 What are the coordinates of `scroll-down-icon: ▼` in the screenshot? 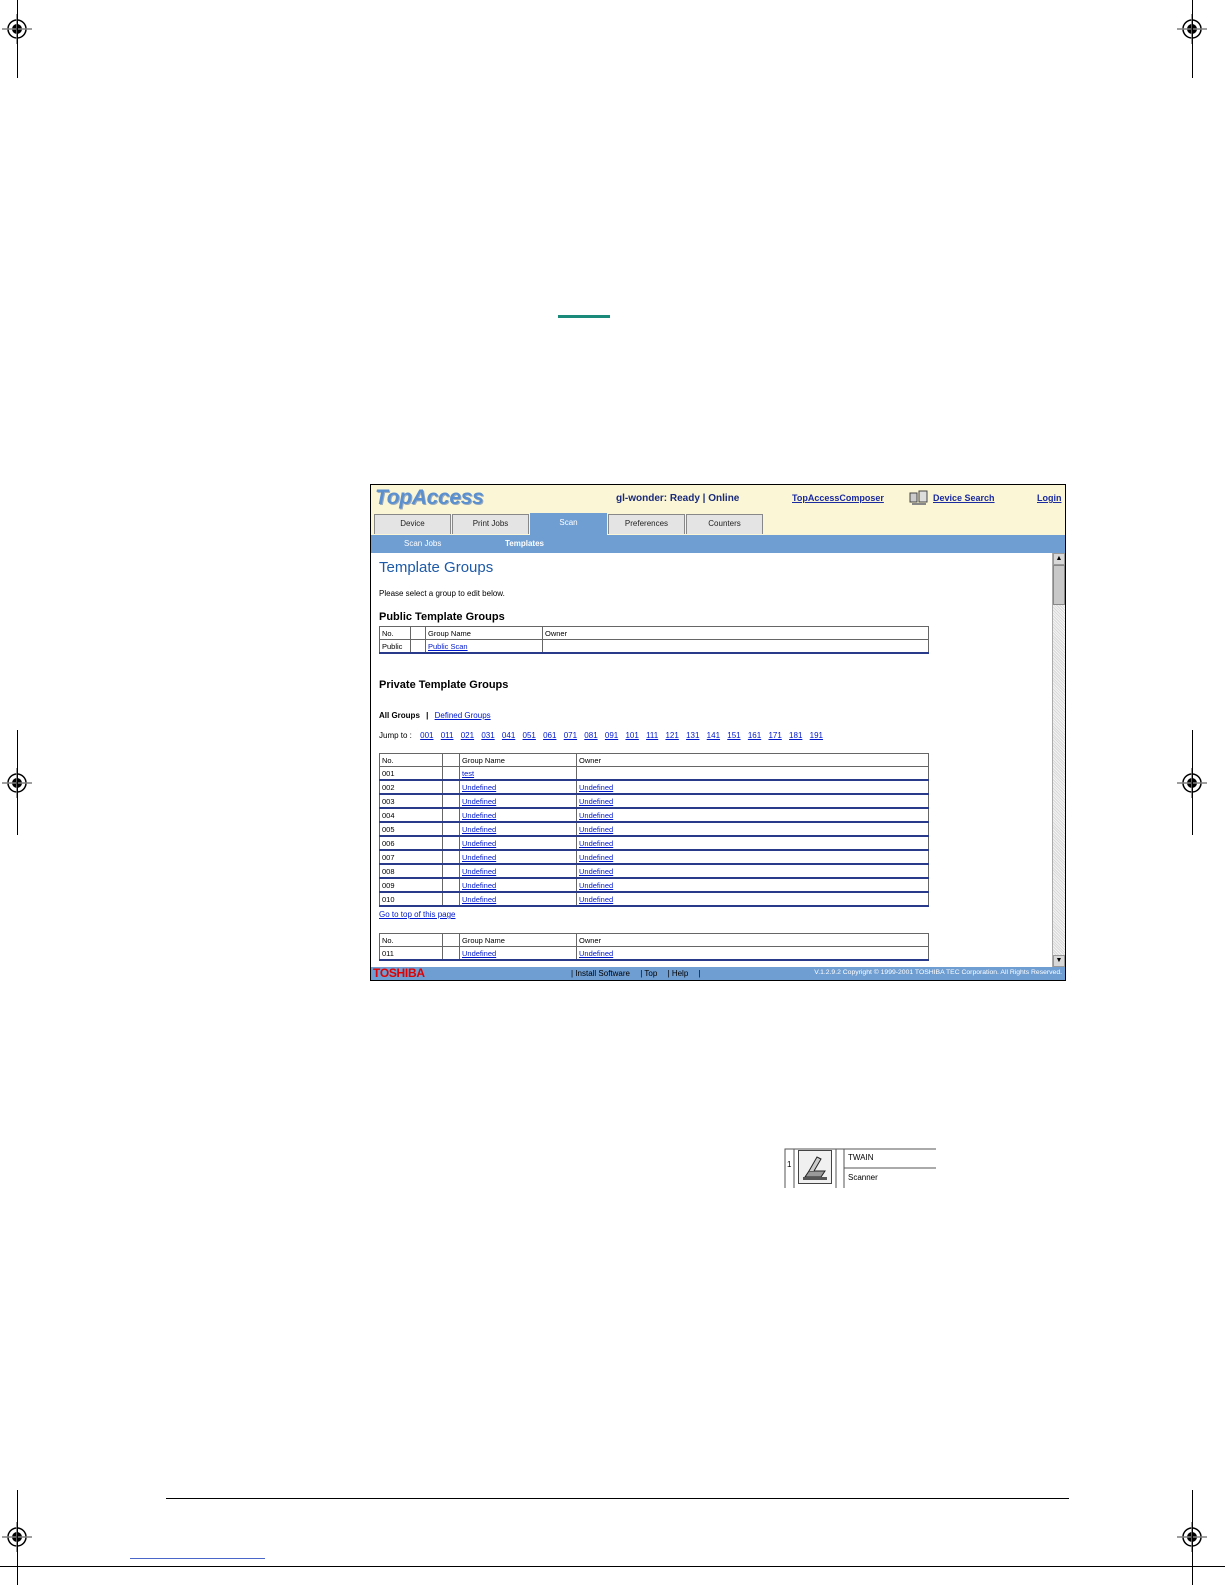 It's located at (1059, 961).